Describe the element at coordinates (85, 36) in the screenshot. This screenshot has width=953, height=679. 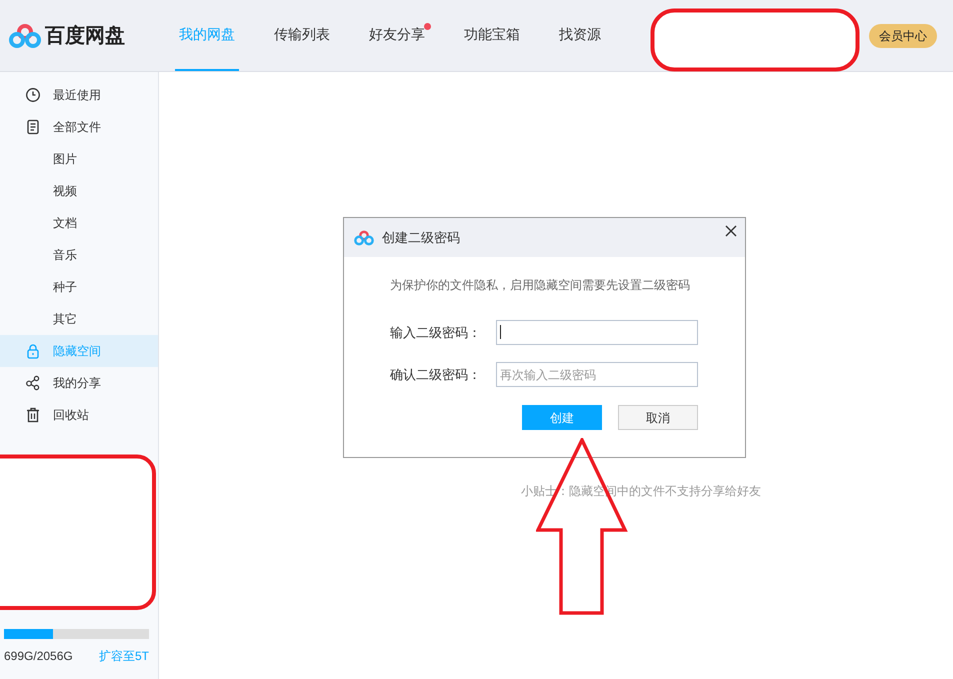
I see `app-name: 百度网盘` at that location.